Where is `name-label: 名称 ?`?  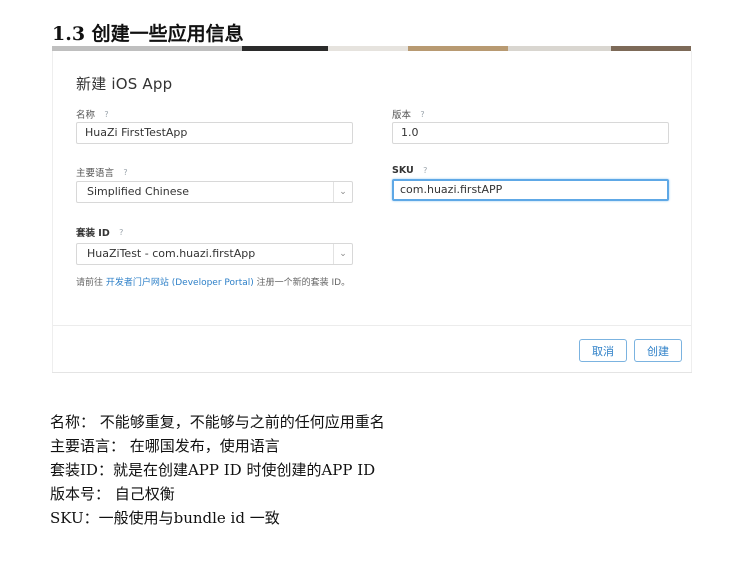
name-label: 名称 ? is located at coordinates (94, 114).